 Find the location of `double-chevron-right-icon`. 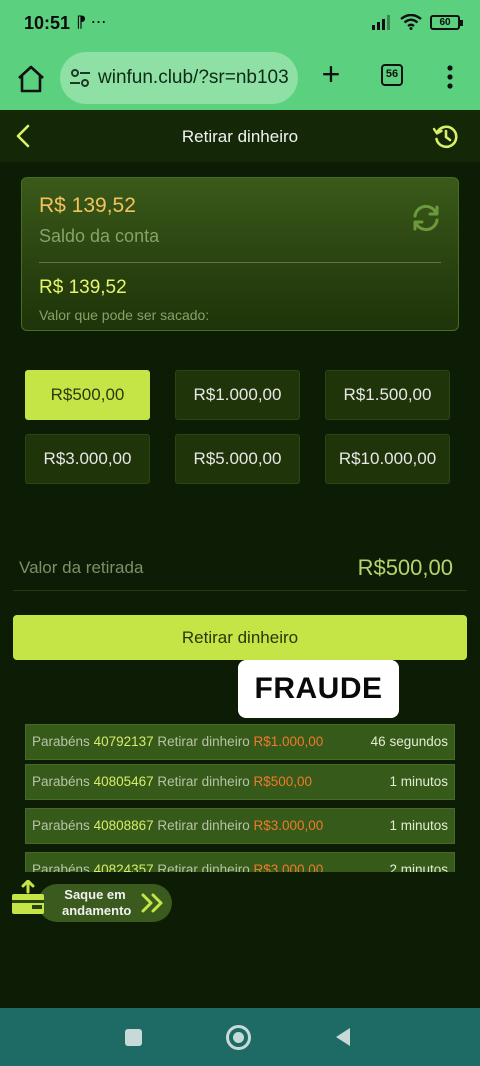

double-chevron-right-icon is located at coordinates (152, 903).